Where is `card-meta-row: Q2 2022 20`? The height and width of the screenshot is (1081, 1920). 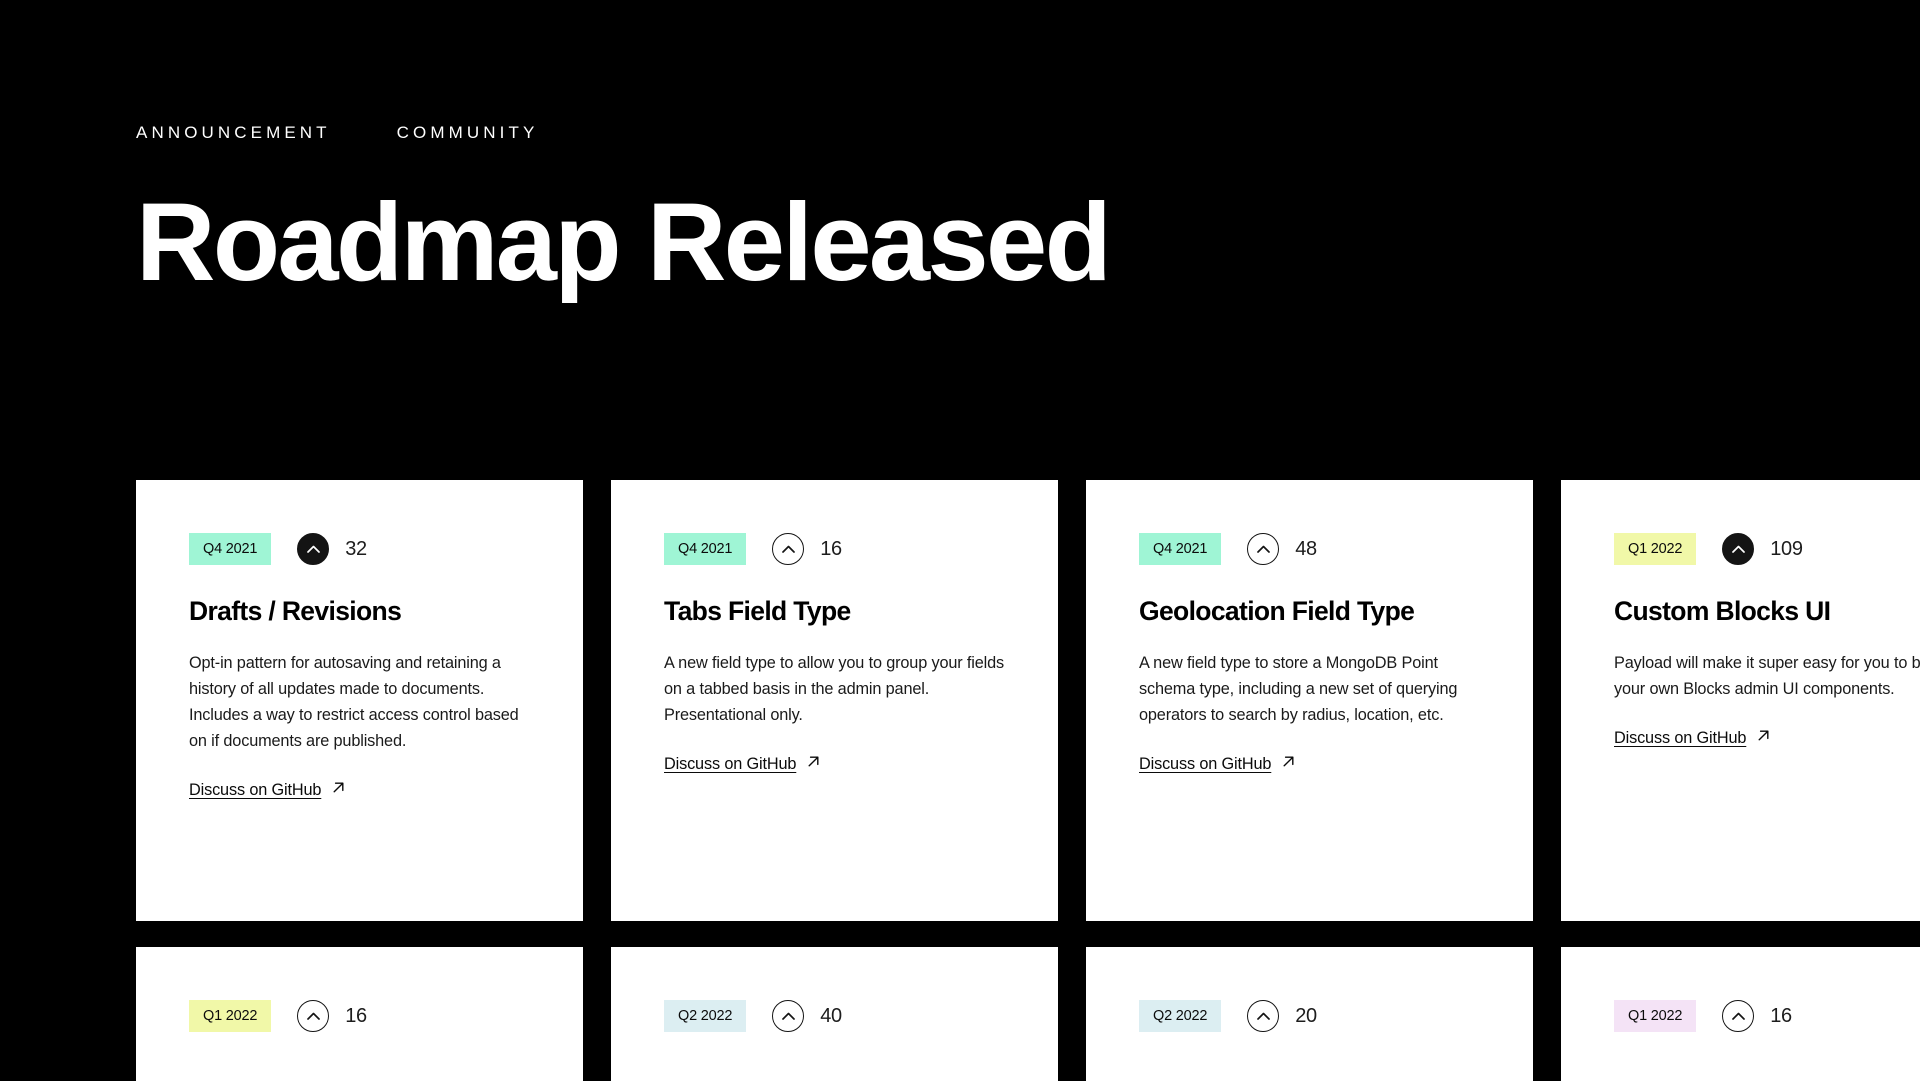
card-meta-row: Q2 2022 20 is located at coordinates (1310, 1016).